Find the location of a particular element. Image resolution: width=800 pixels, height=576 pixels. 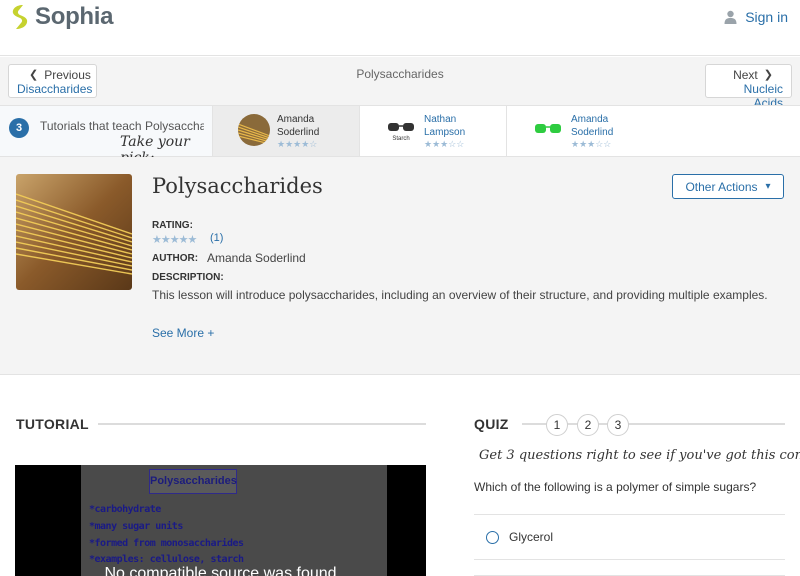

slide-line: *examples: cellulose, starch is located at coordinates (166, 559).